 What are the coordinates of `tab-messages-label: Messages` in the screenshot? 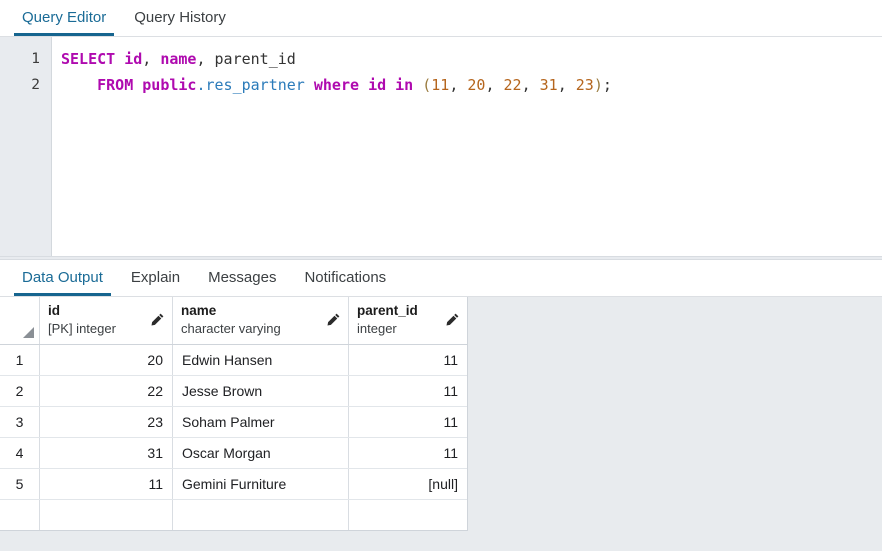 It's located at (242, 277).